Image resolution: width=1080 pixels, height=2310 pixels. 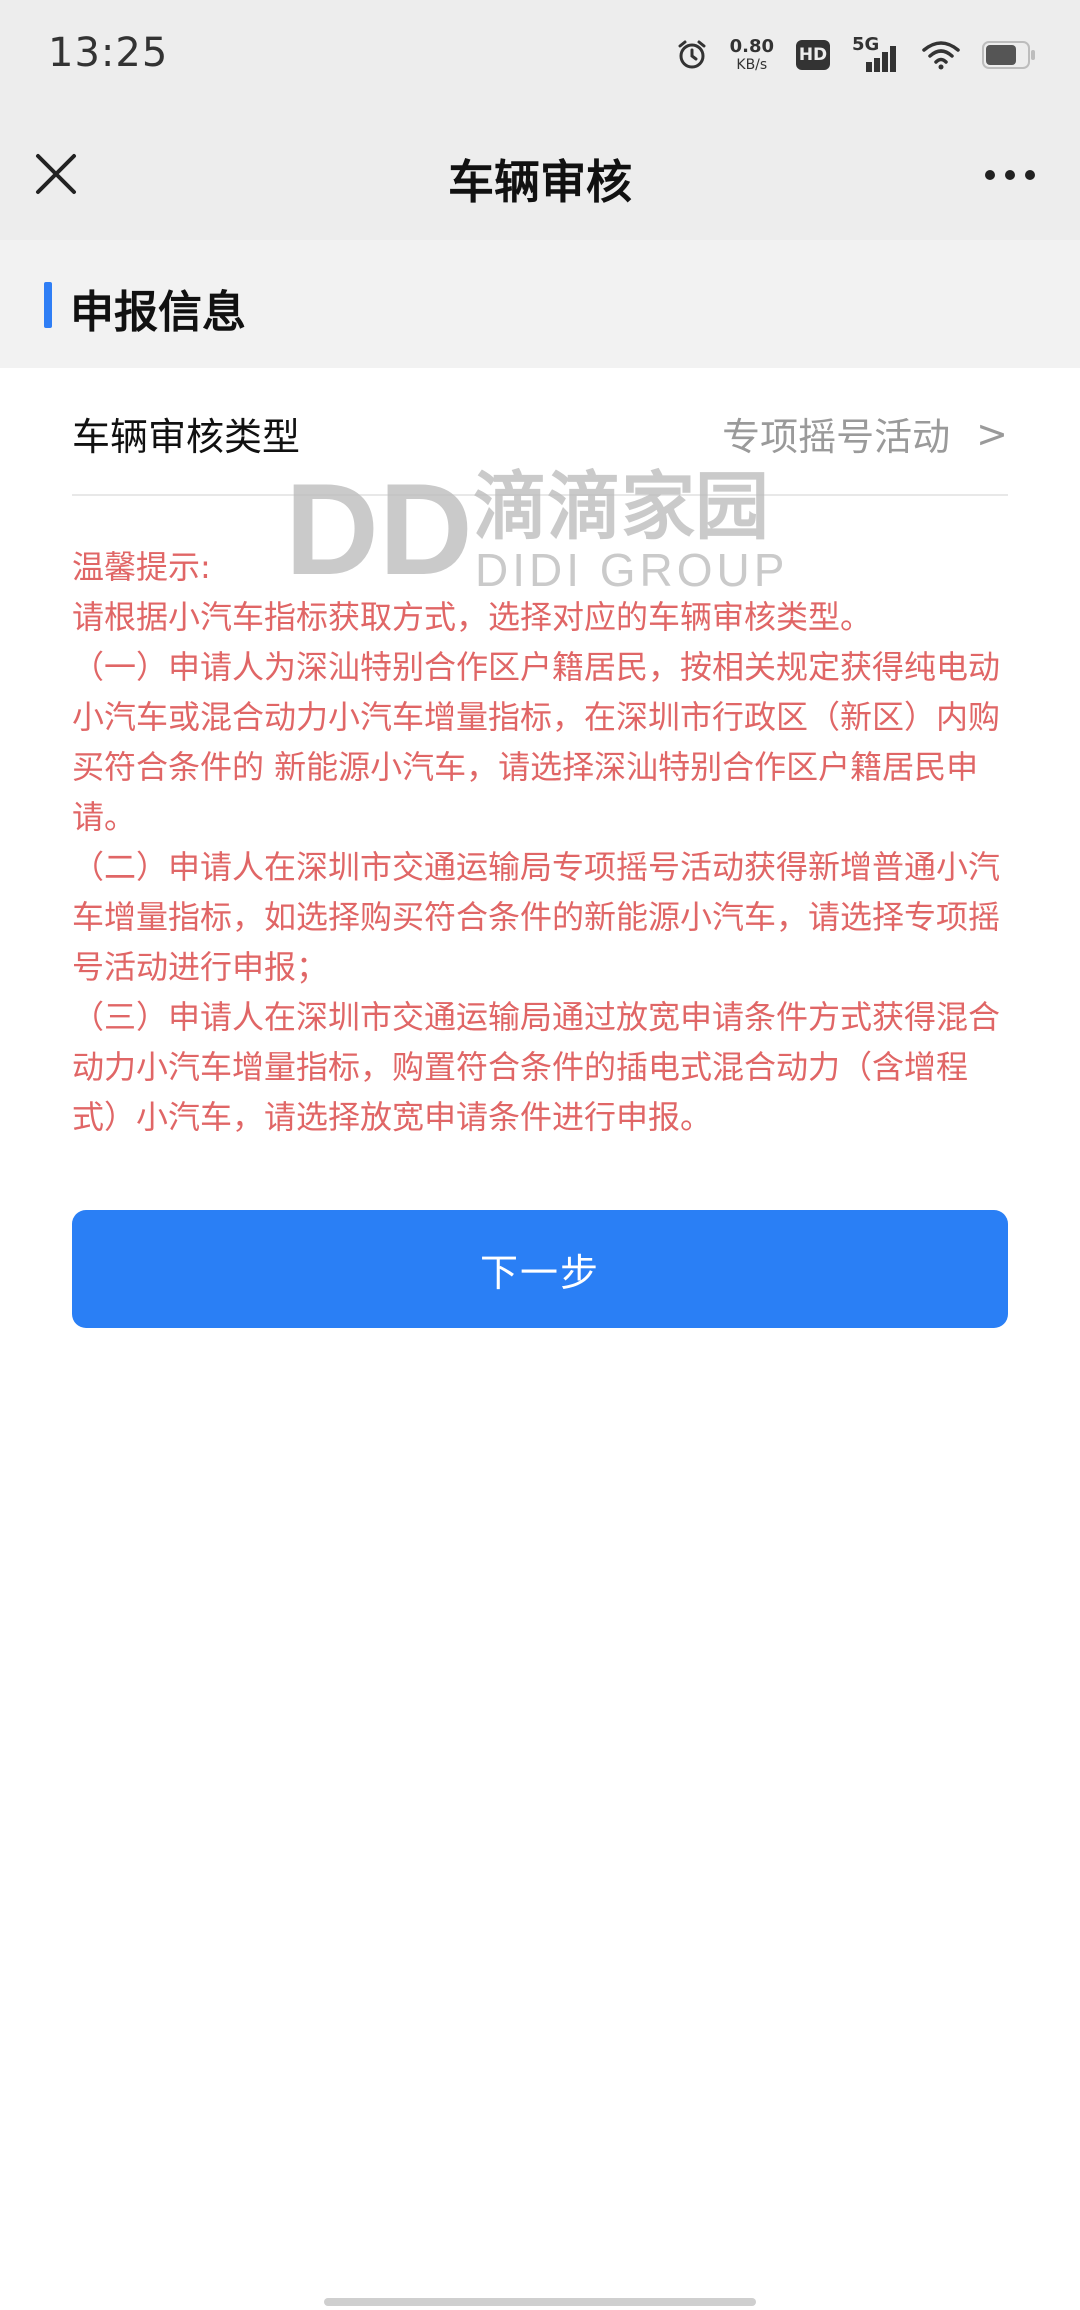 I want to click on vehicle-review-type-label: 车辆审核类型, so click(x=186, y=437).